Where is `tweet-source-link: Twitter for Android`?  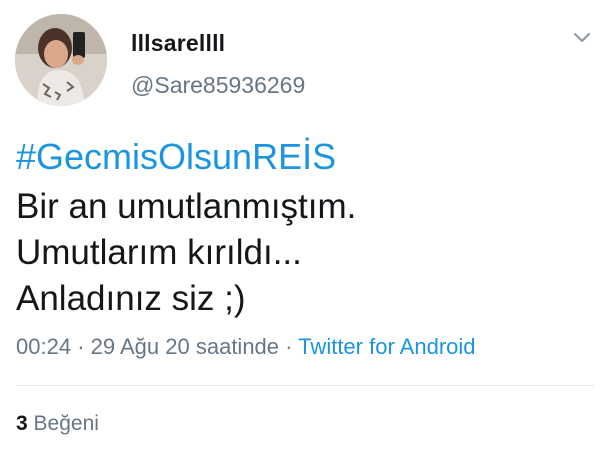 tweet-source-link: Twitter for Android is located at coordinates (386, 346).